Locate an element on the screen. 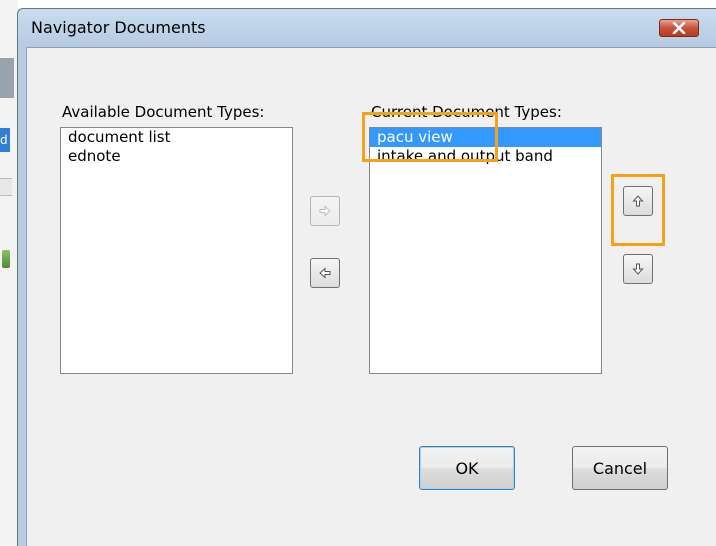  available-list-item: document list is located at coordinates (176, 137).